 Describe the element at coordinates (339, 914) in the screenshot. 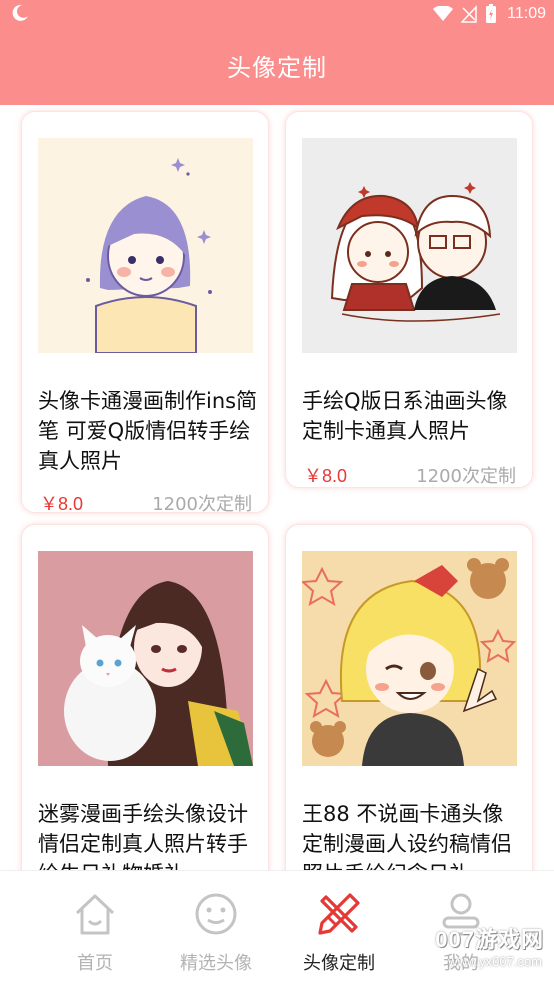

I see `custom-tools-icon` at that location.